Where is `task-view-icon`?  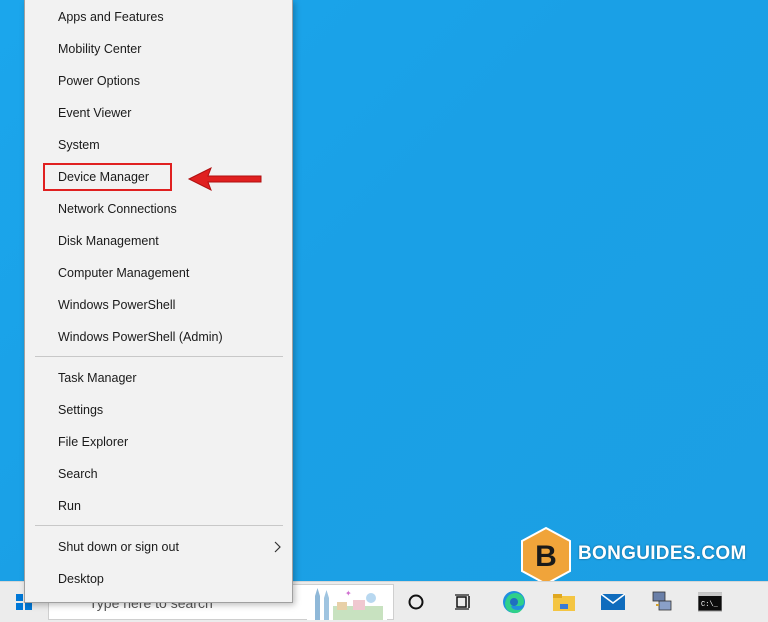
task-view-icon is located at coordinates (463, 602).